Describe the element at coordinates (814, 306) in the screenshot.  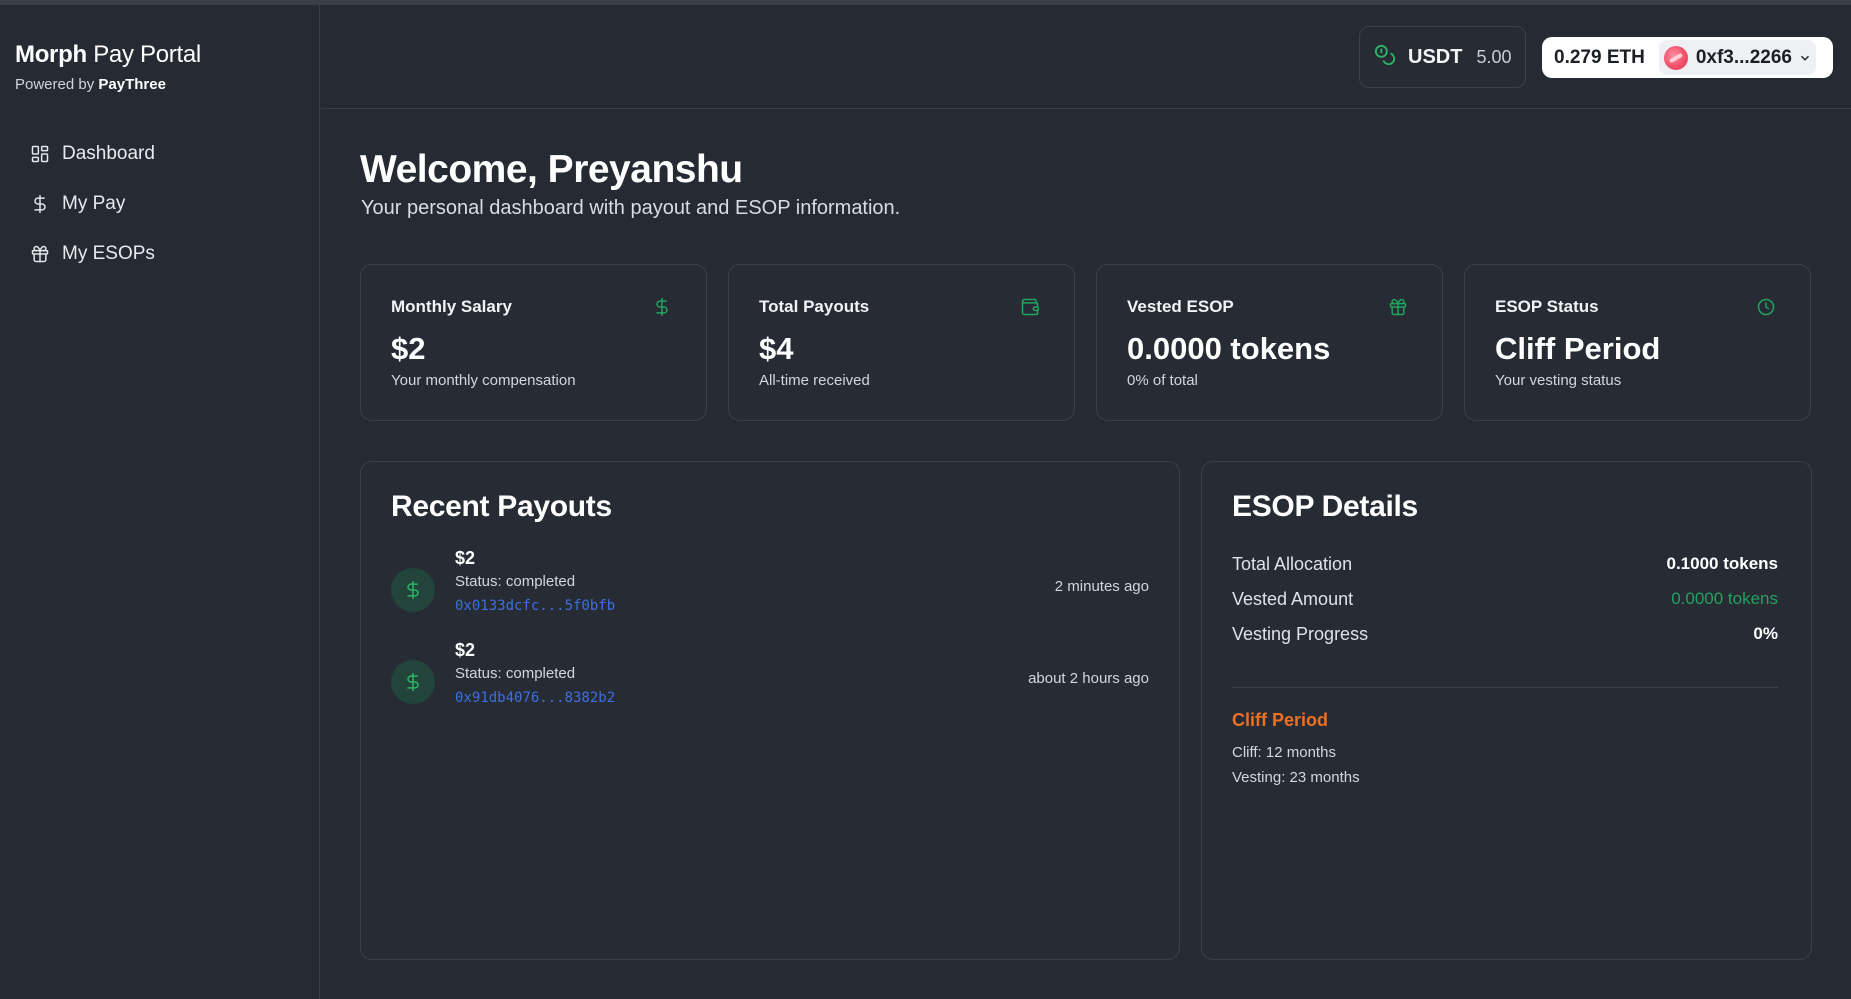
I see `card-label: Total Payouts` at that location.